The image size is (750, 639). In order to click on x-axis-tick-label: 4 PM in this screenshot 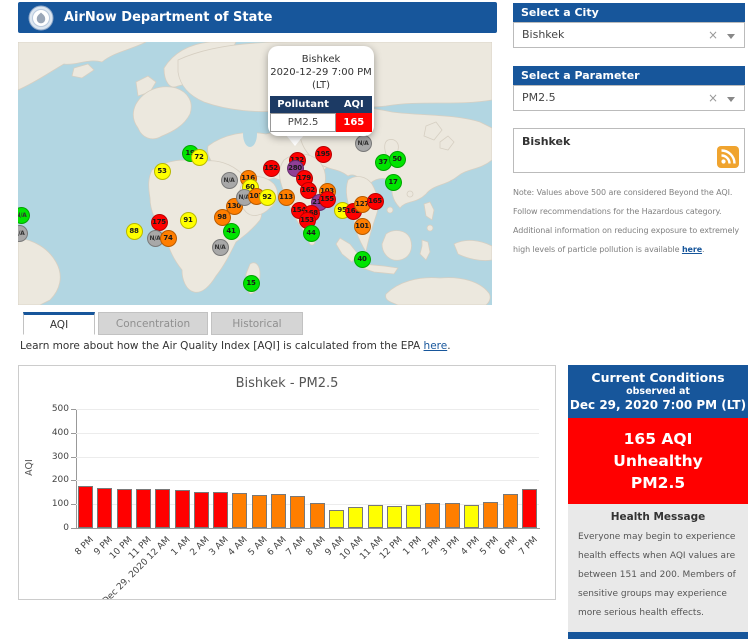, I will do `click(470, 546)`.